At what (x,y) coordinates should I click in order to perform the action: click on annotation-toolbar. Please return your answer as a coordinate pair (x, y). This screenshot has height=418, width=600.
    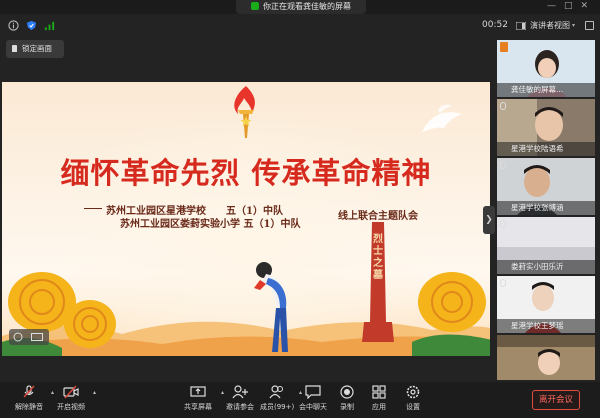
    Looking at the image, I should click on (29, 337).